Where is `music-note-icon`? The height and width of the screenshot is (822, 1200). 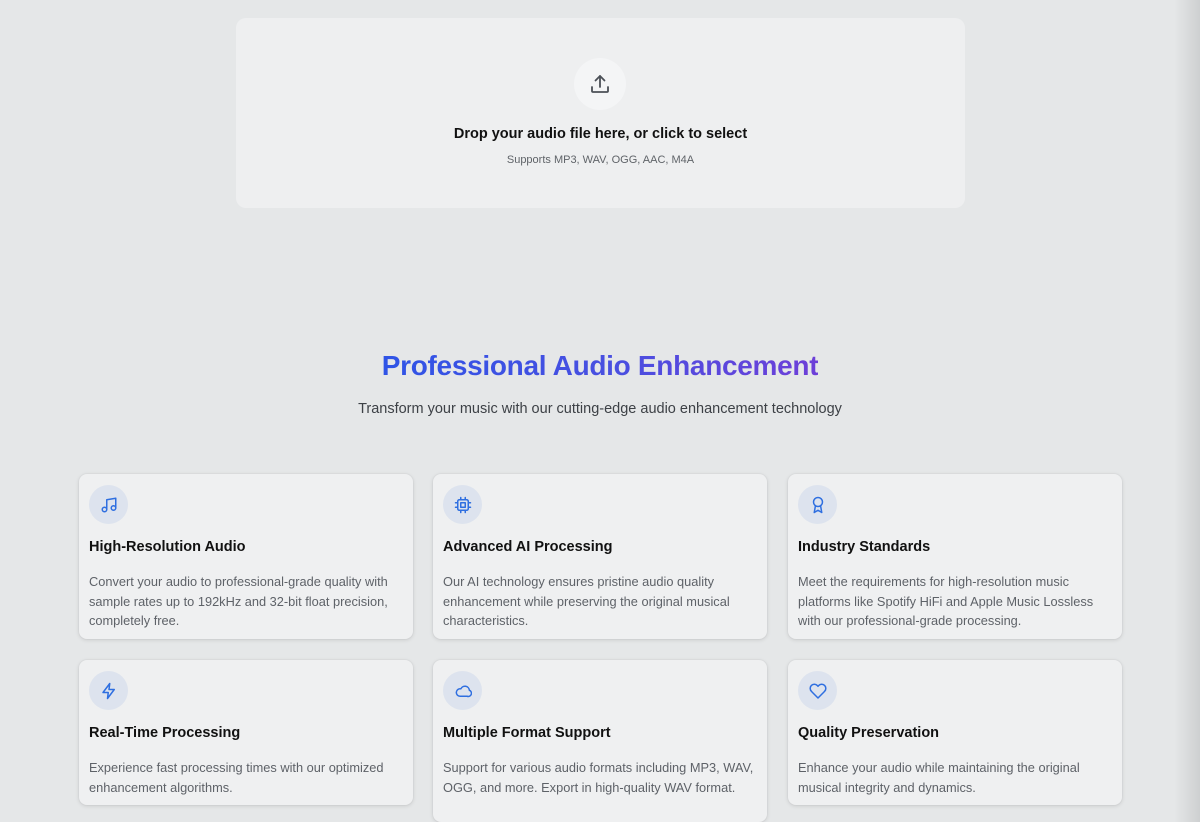 music-note-icon is located at coordinates (108, 504).